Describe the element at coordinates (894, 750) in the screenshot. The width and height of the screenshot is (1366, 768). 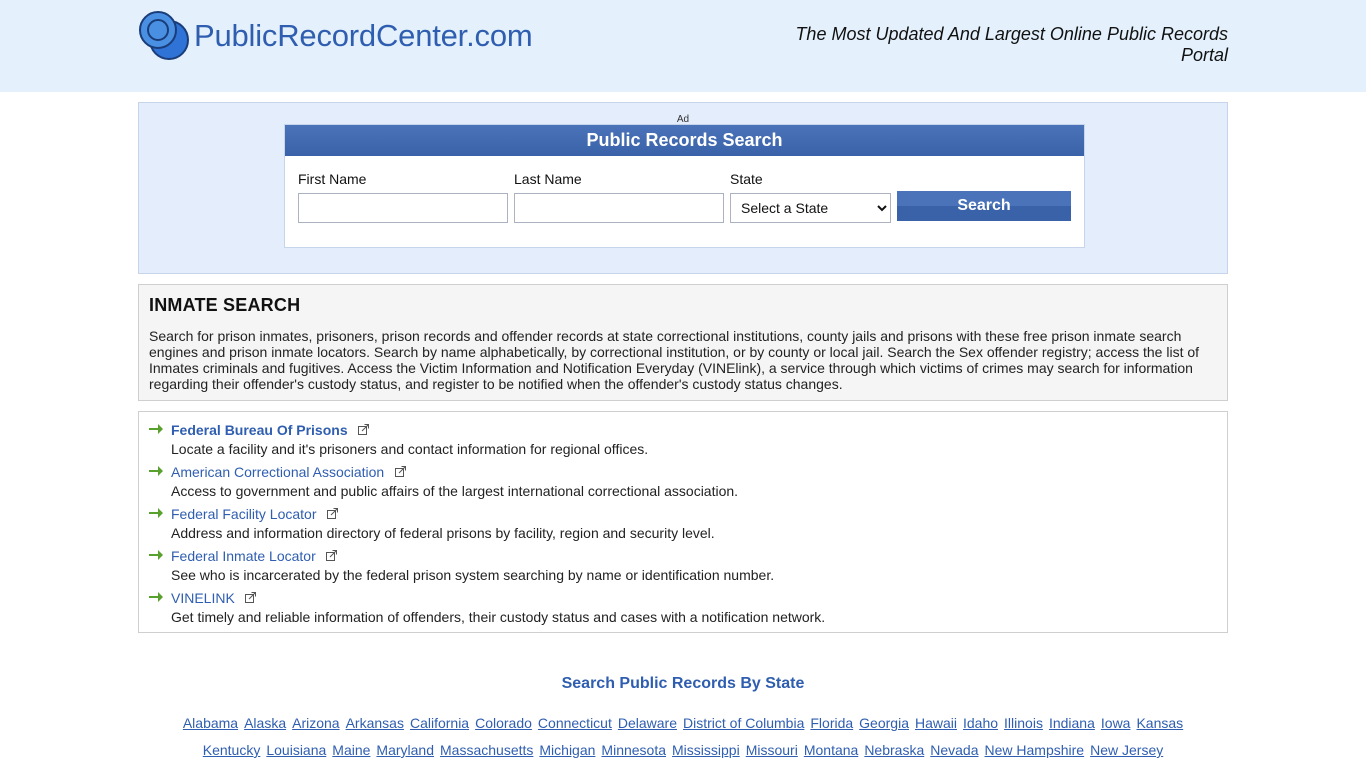
I see `state-link-nebraska: Nebraska` at that location.